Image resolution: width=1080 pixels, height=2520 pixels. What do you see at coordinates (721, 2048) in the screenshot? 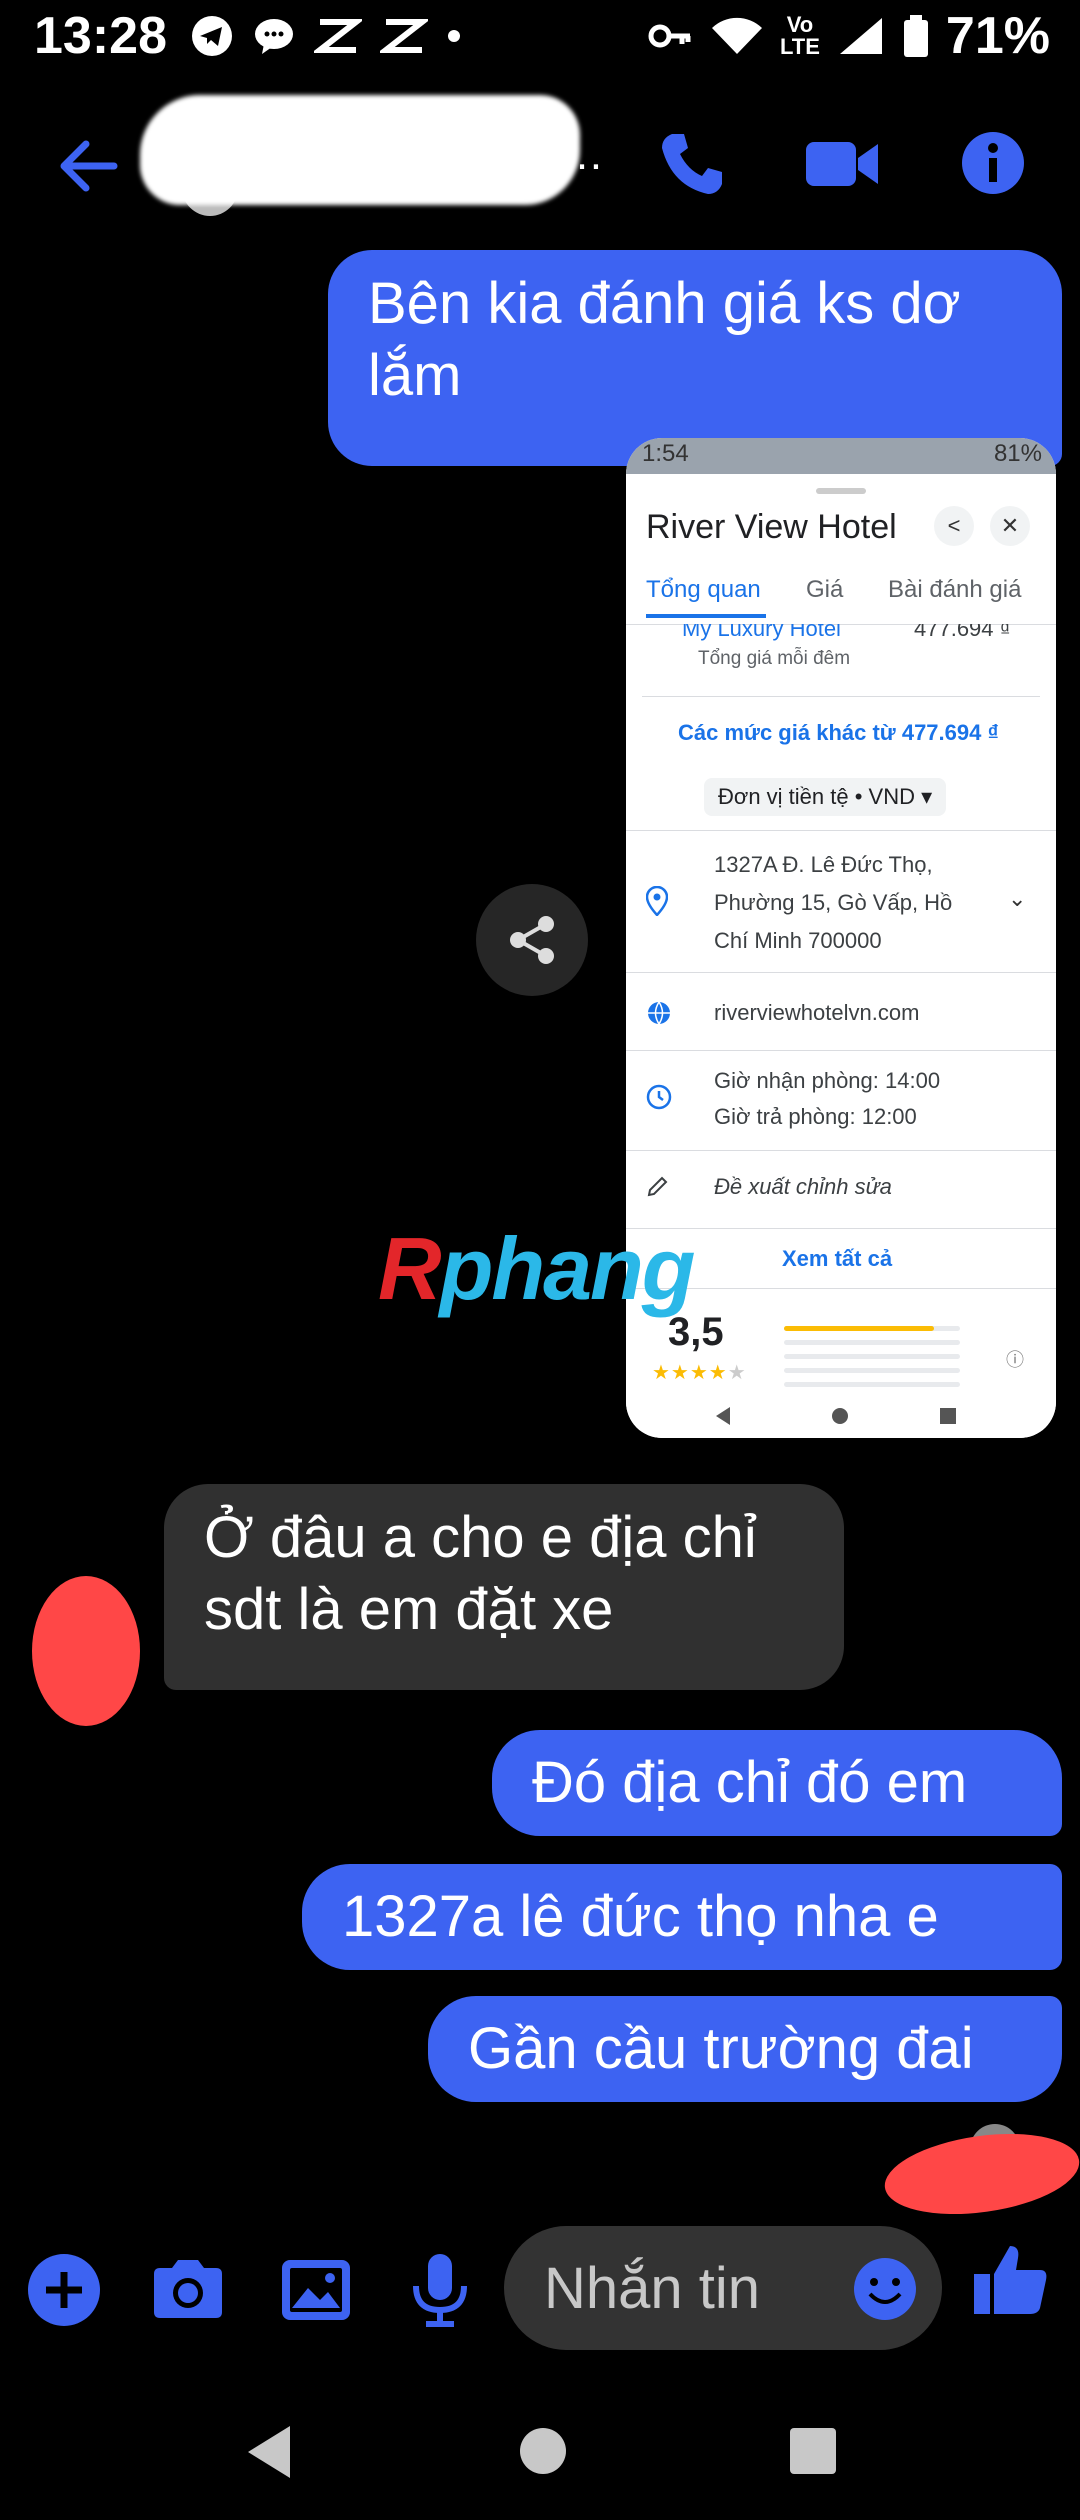
I see `message-line: Gần cầu trường đai` at bounding box center [721, 2048].